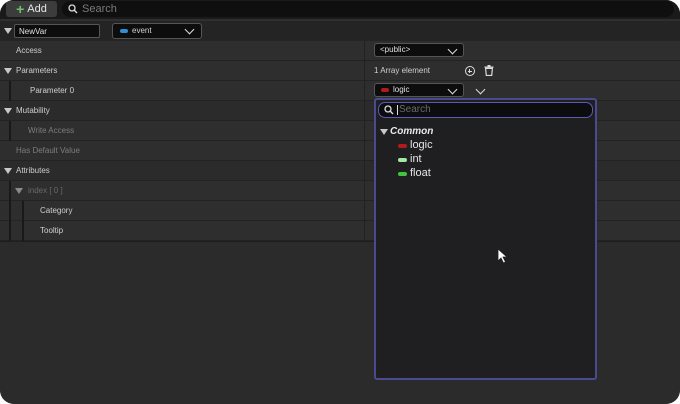 The height and width of the screenshot is (404, 680). I want to click on access-label: Access, so click(29, 50).